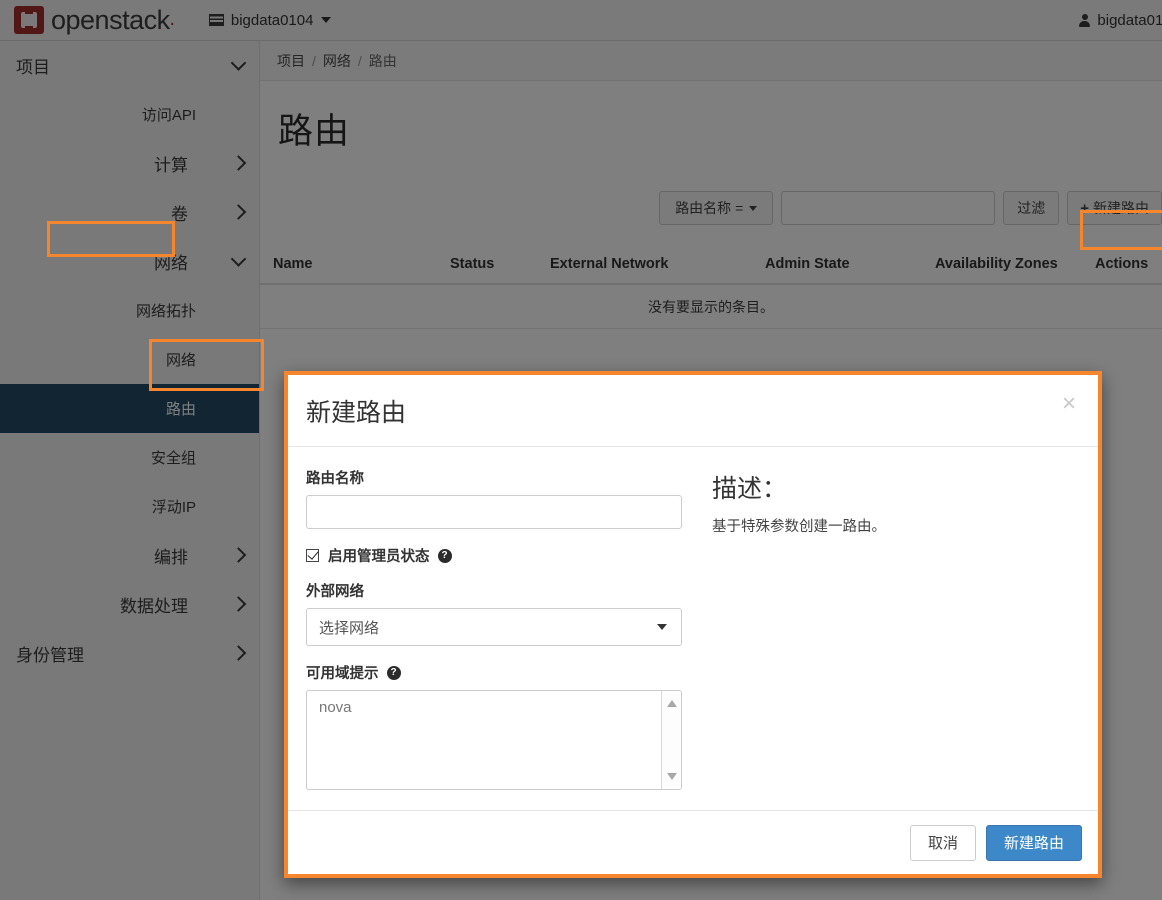  What do you see at coordinates (335, 592) in the screenshot?
I see `external-network-label: 外部网络` at bounding box center [335, 592].